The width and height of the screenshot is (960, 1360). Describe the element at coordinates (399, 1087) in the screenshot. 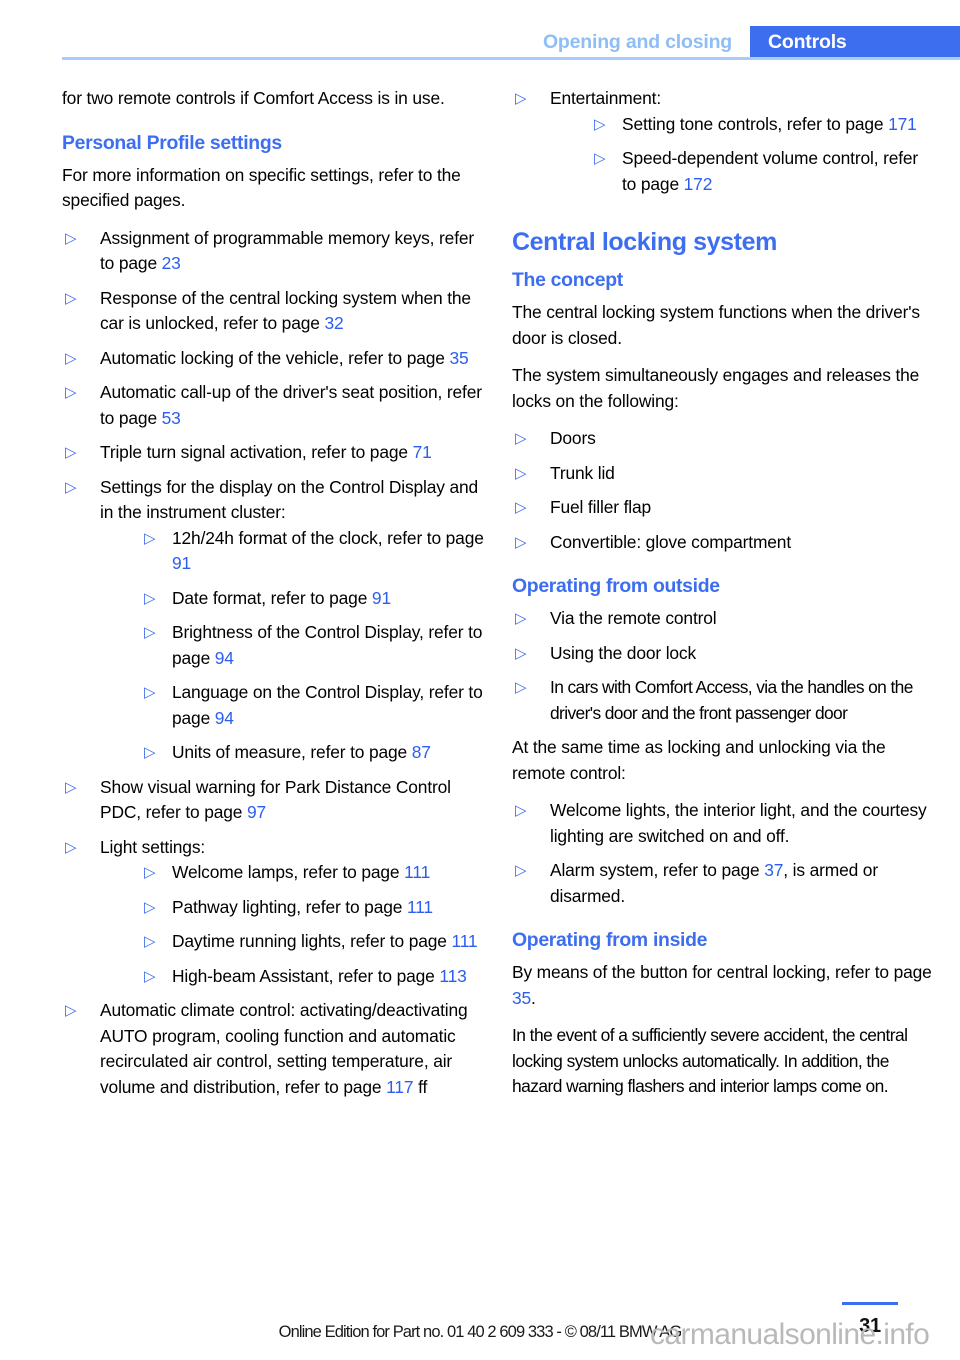

I see `page-reference-link: 117` at that location.